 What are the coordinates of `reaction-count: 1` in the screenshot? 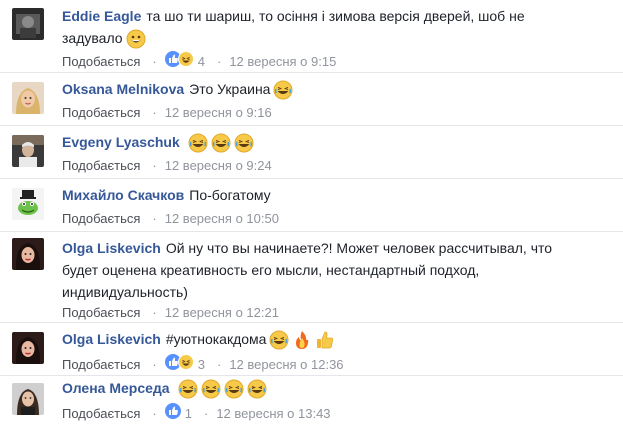 It's located at (188, 413).